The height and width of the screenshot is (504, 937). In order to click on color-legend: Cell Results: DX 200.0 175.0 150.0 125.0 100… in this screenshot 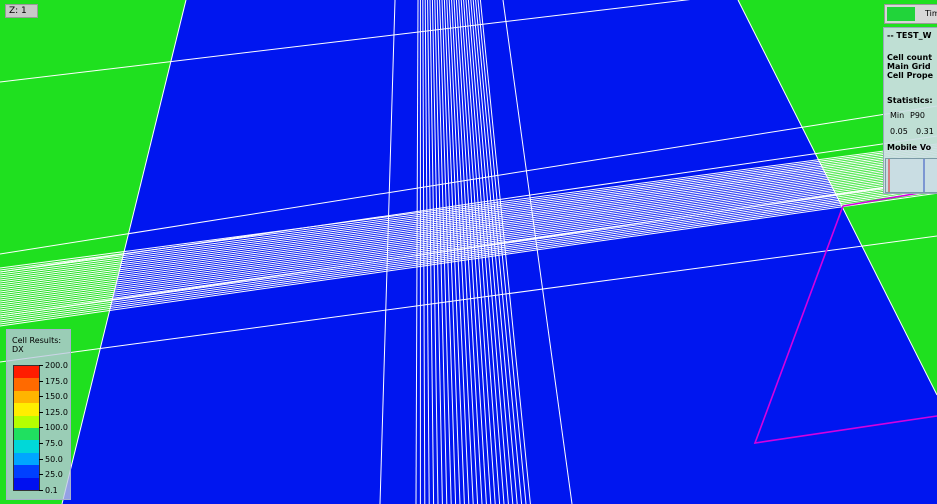, I will do `click(38, 414)`.